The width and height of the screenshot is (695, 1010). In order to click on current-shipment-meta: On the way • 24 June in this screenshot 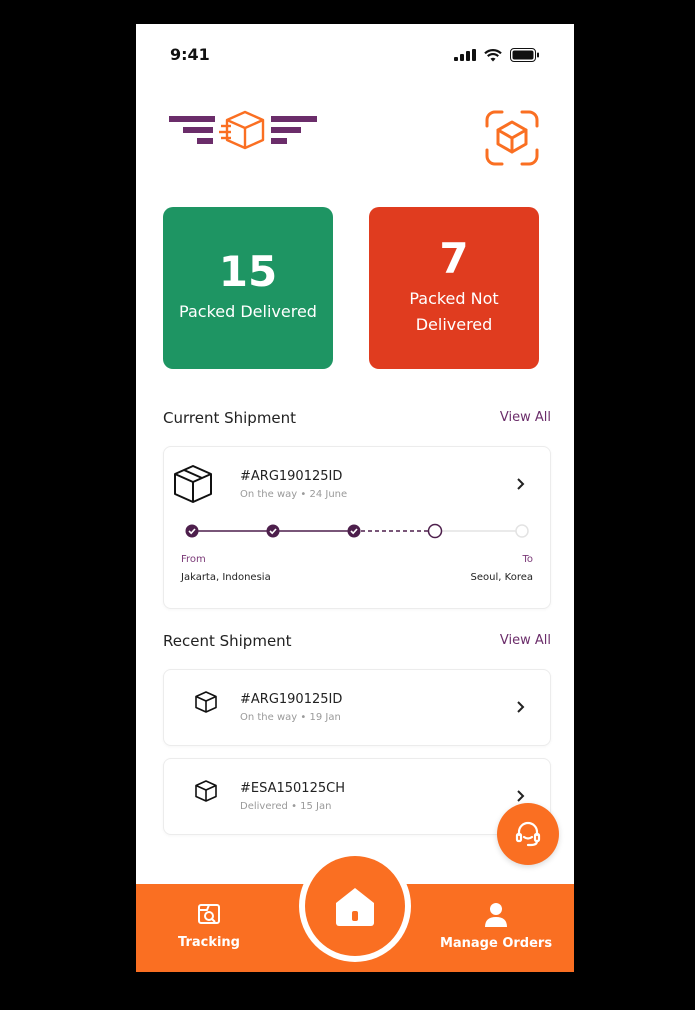, I will do `click(294, 494)`.